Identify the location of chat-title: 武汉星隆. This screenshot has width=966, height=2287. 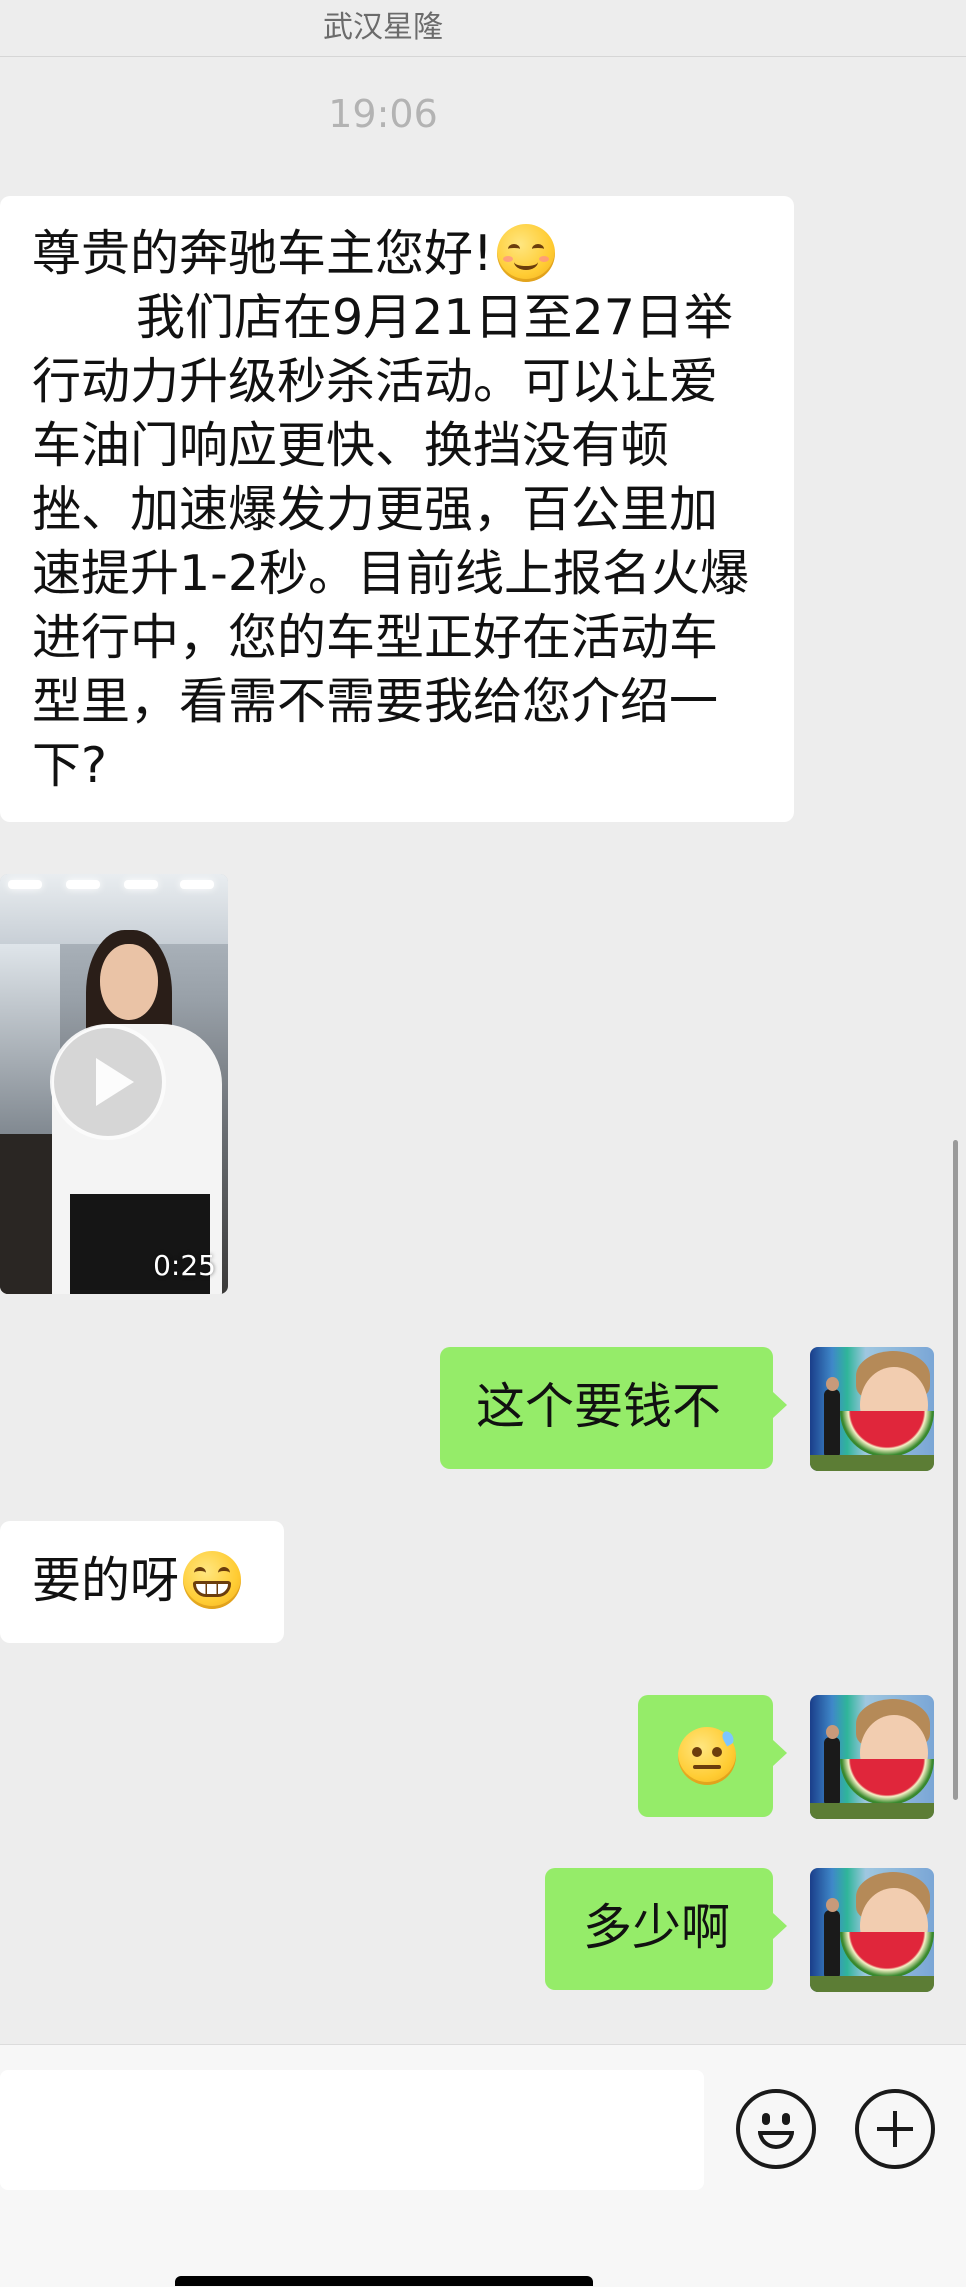
(383, 27).